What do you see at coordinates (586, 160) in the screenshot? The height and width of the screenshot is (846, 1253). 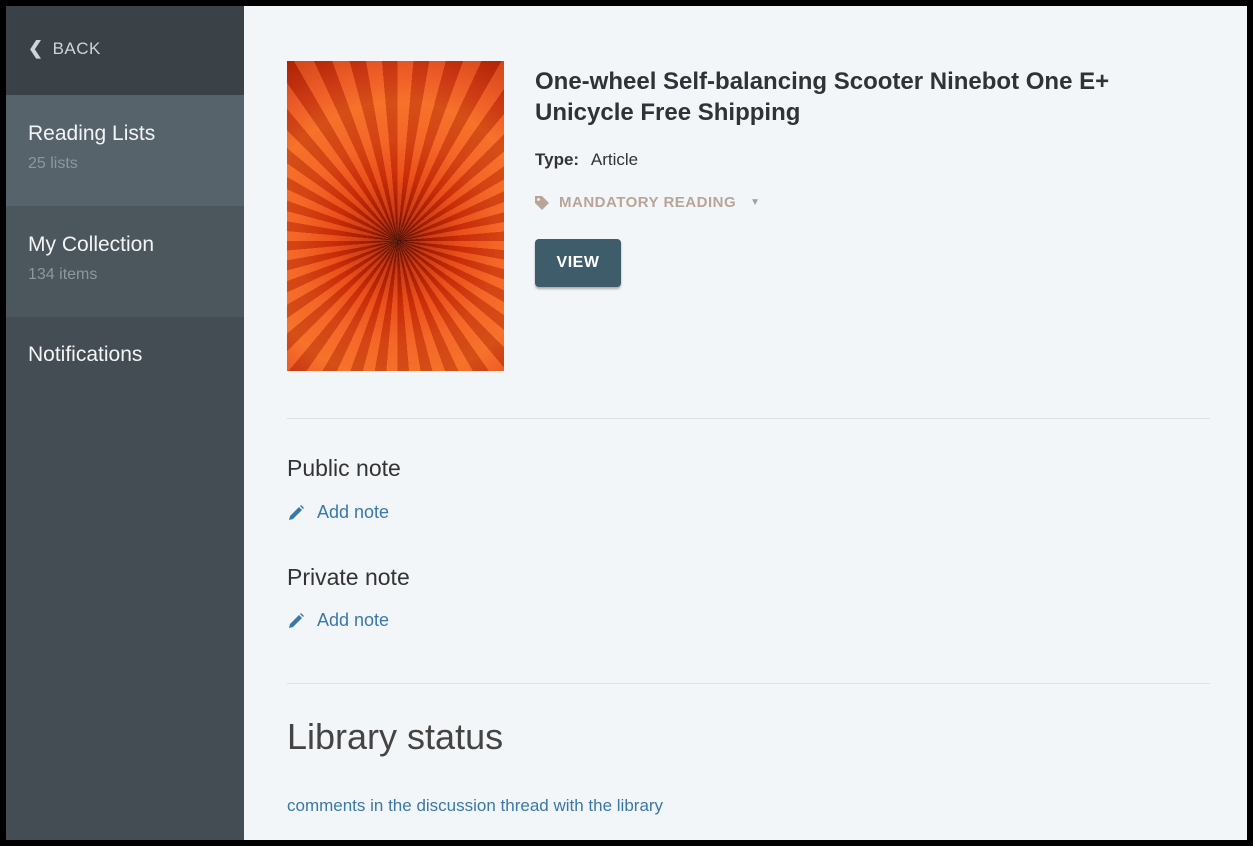 I see `item-type: Type: Article` at bounding box center [586, 160].